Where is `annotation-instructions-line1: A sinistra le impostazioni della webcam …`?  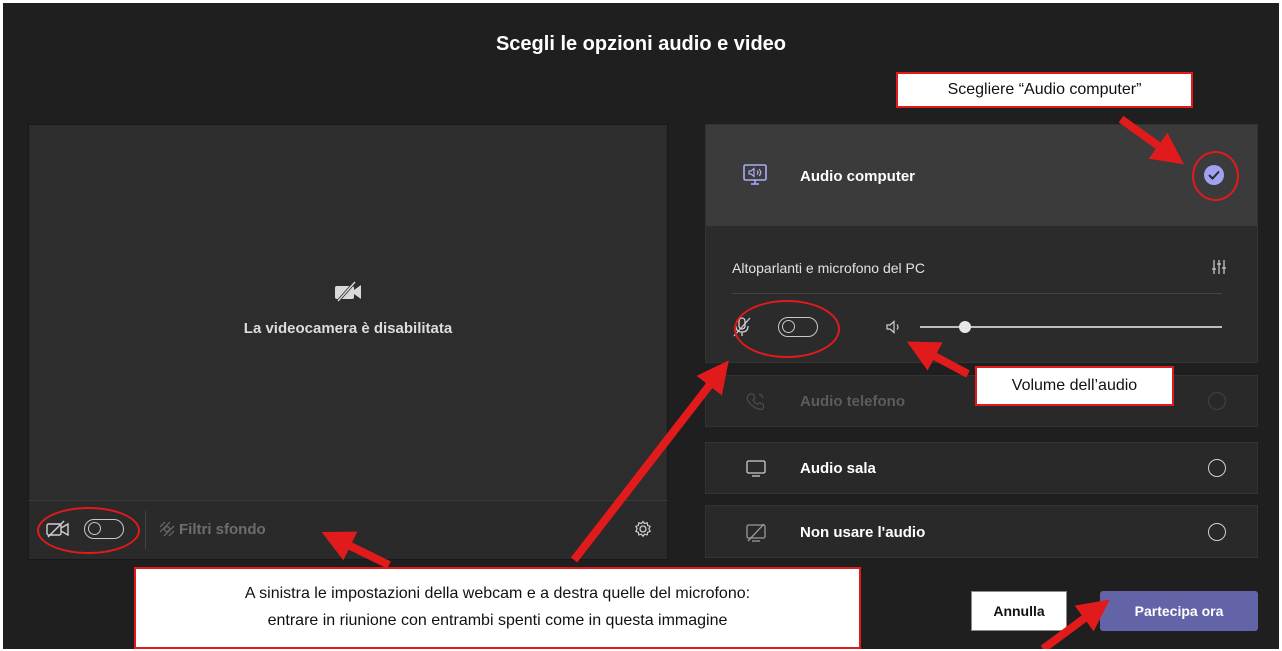
annotation-instructions-line1: A sinistra le impostazioni della webcam … is located at coordinates (497, 593).